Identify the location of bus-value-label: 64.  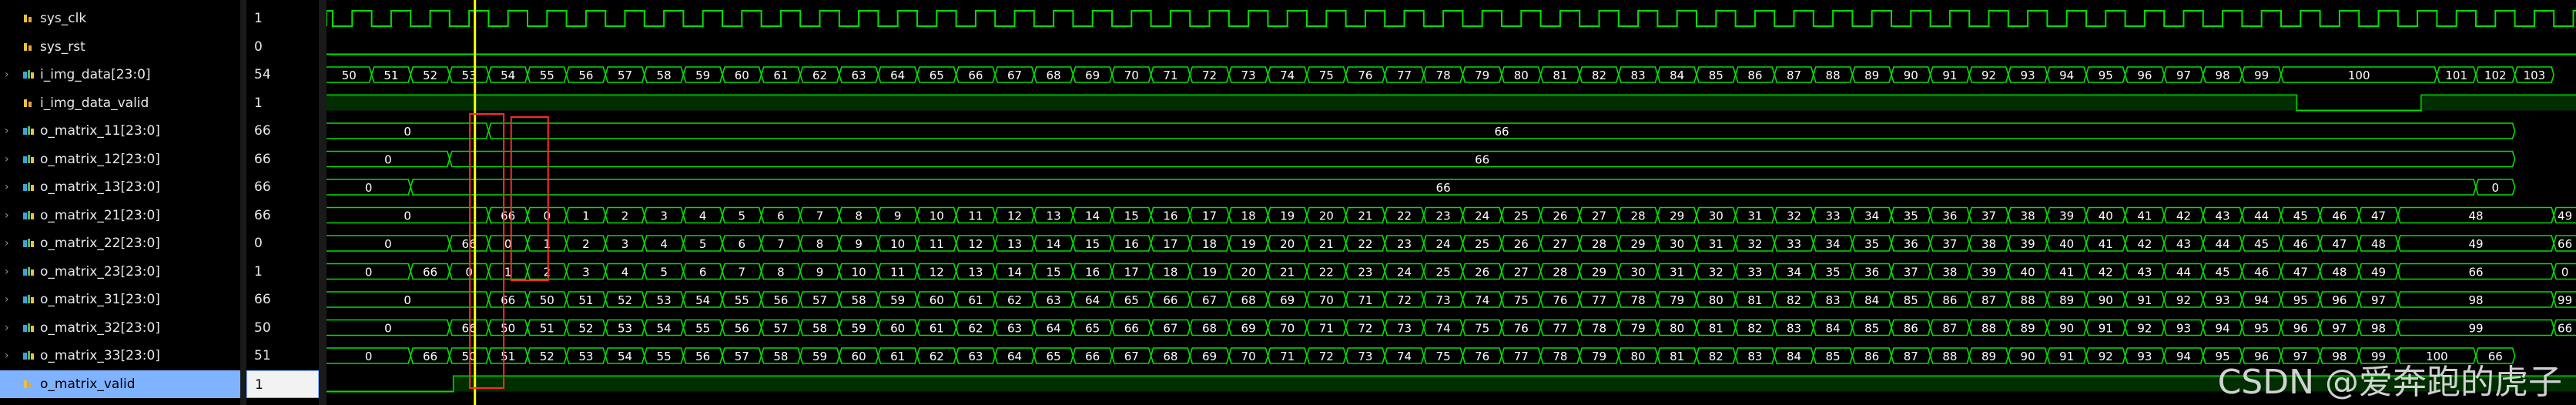
(1092, 300).